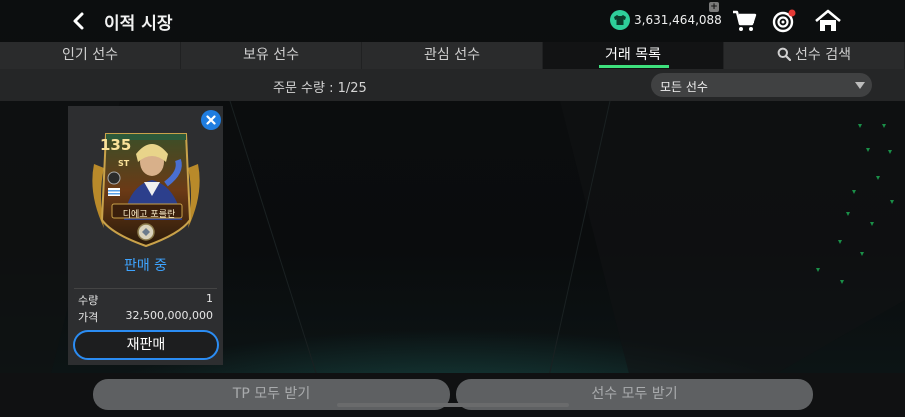 The image size is (905, 417). I want to click on order-count: 주문 수량 : 1/25, so click(320, 88).